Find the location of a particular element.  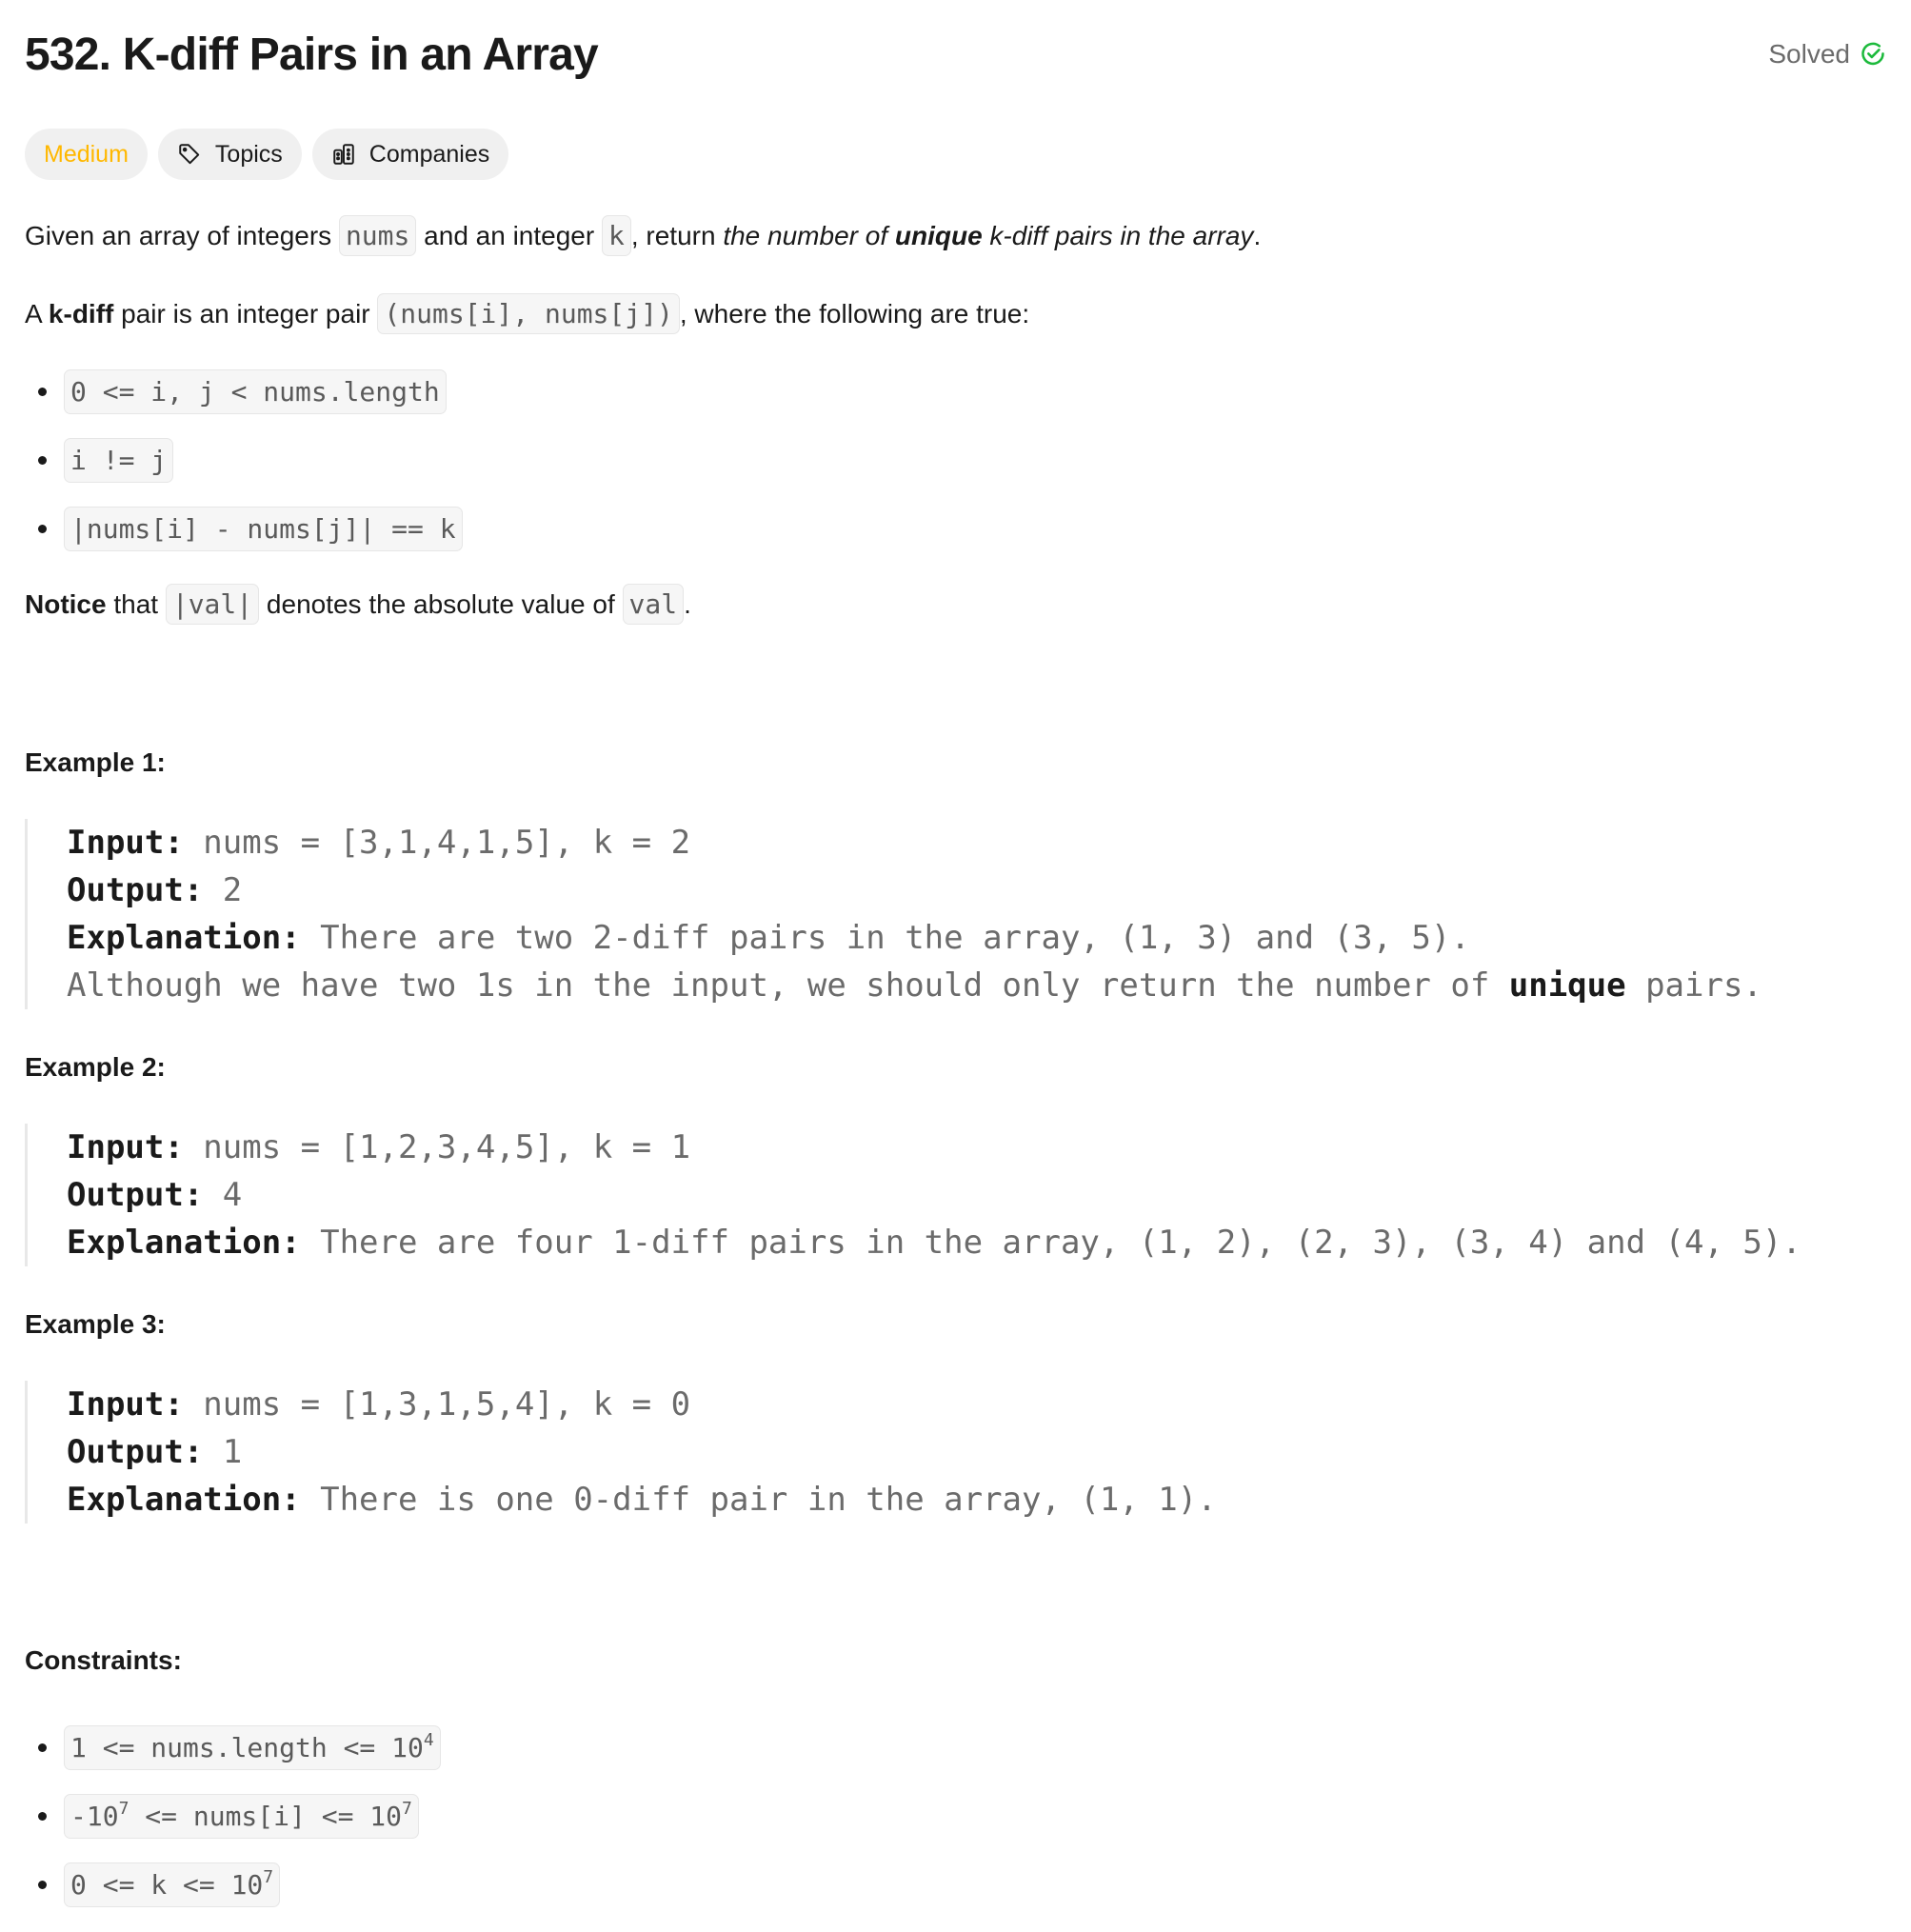

italic-text: the number of is located at coordinates (809, 235).